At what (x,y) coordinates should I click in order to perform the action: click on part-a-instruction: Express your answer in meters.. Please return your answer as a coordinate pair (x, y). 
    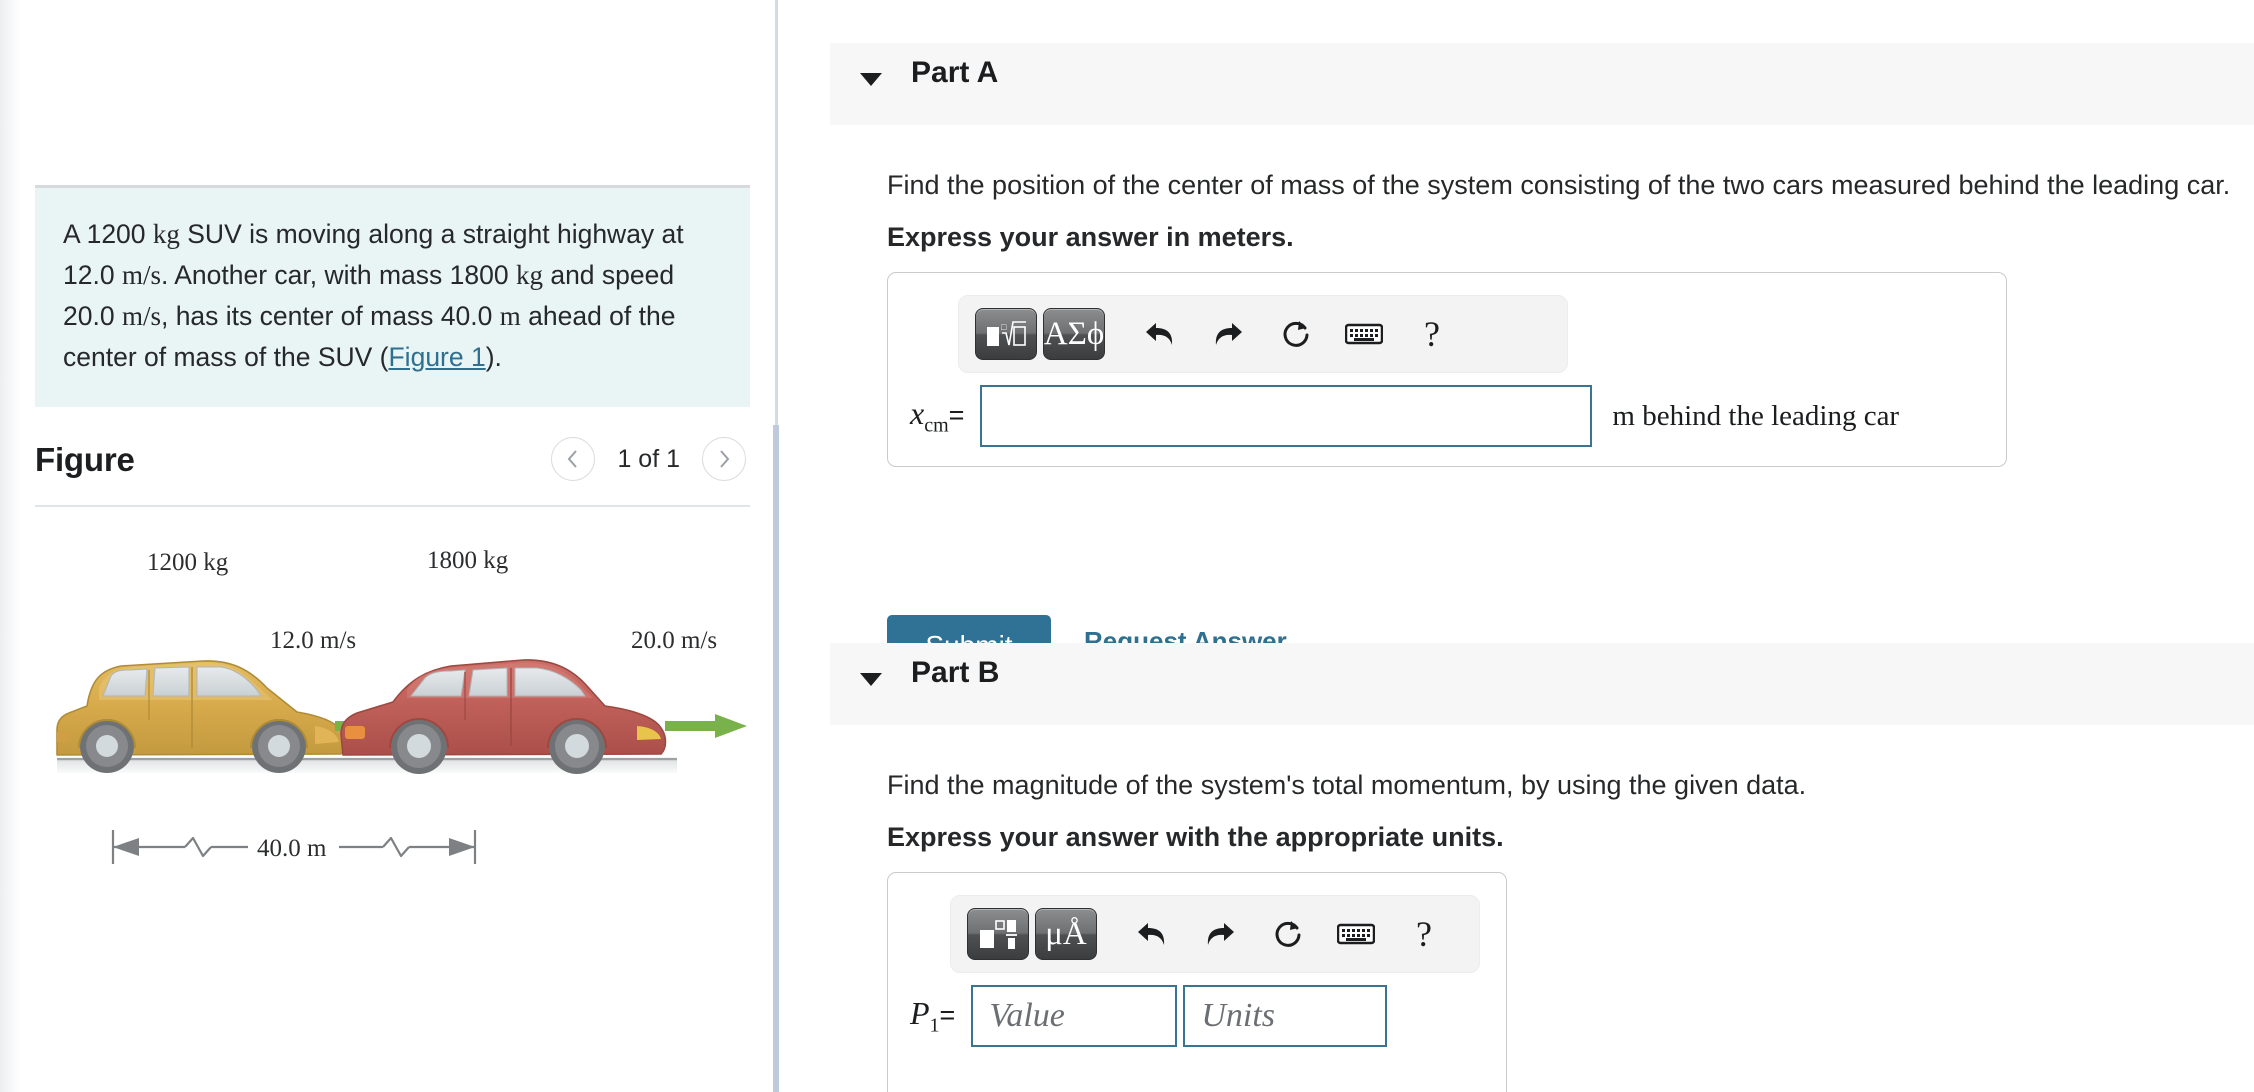
    Looking at the image, I should click on (1090, 237).